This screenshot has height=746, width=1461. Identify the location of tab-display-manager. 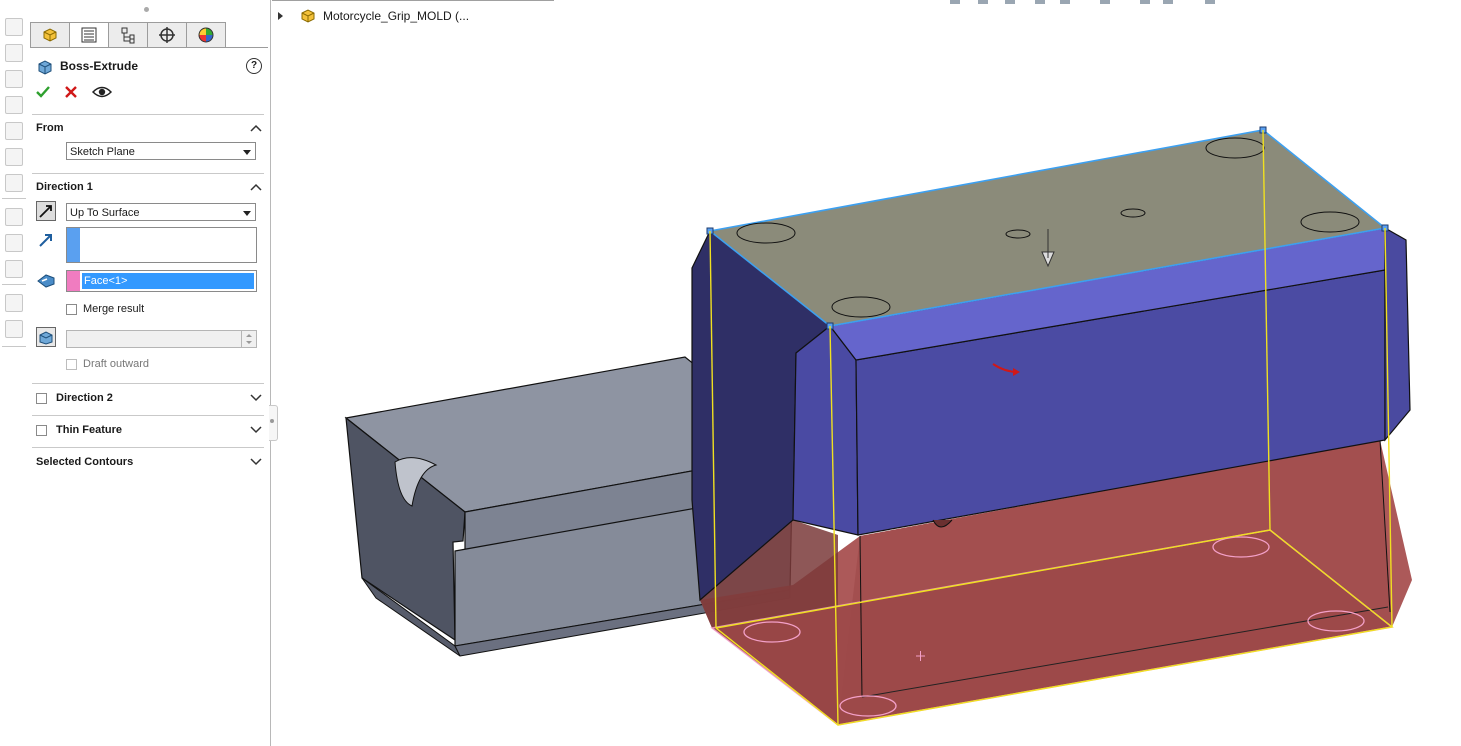
(206, 35).